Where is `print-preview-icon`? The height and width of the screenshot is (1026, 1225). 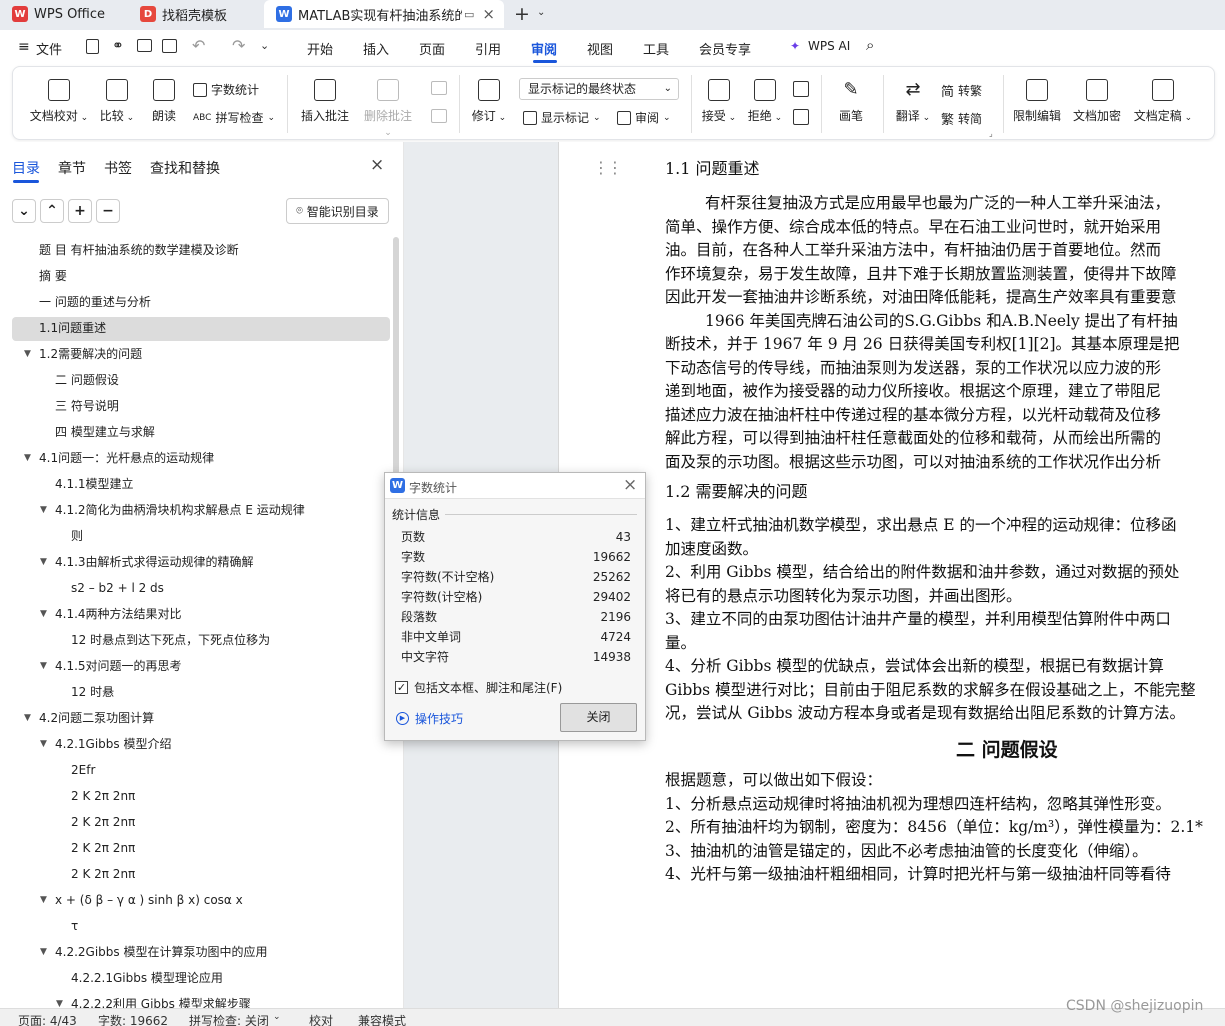 print-preview-icon is located at coordinates (169, 46).